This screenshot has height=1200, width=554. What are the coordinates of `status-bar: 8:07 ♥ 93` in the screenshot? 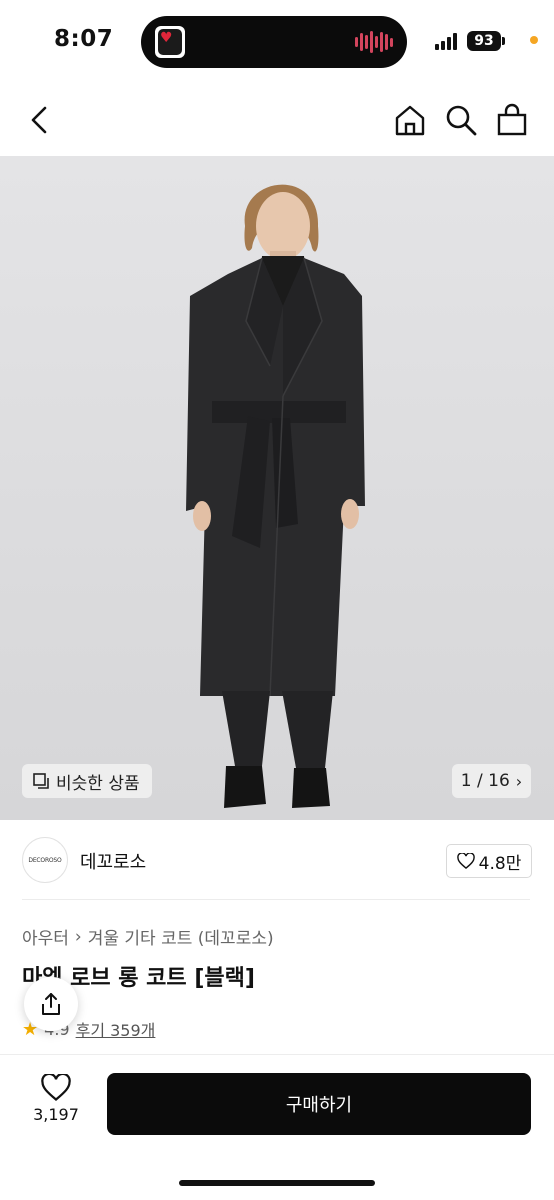 It's located at (277, 42).